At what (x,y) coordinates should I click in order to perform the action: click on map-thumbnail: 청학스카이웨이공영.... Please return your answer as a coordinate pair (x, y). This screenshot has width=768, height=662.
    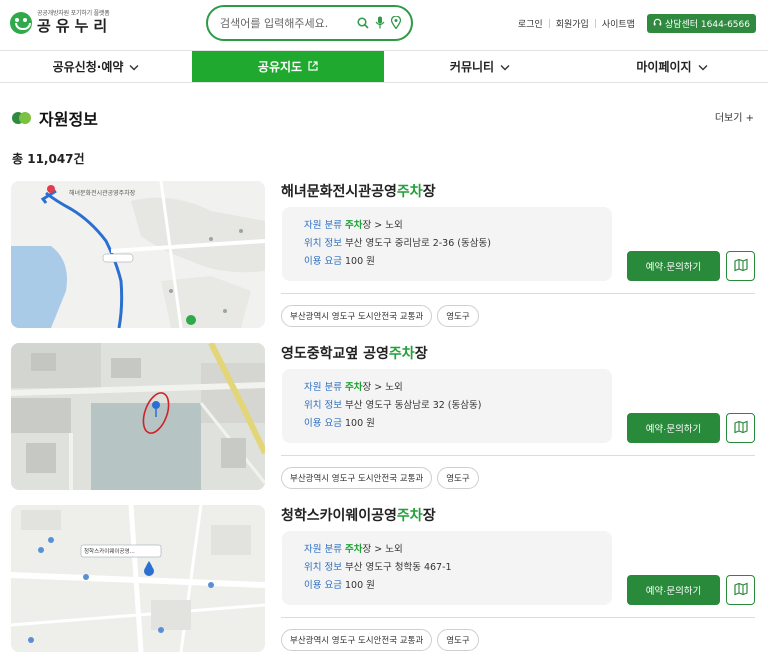
    Looking at the image, I should click on (138, 578).